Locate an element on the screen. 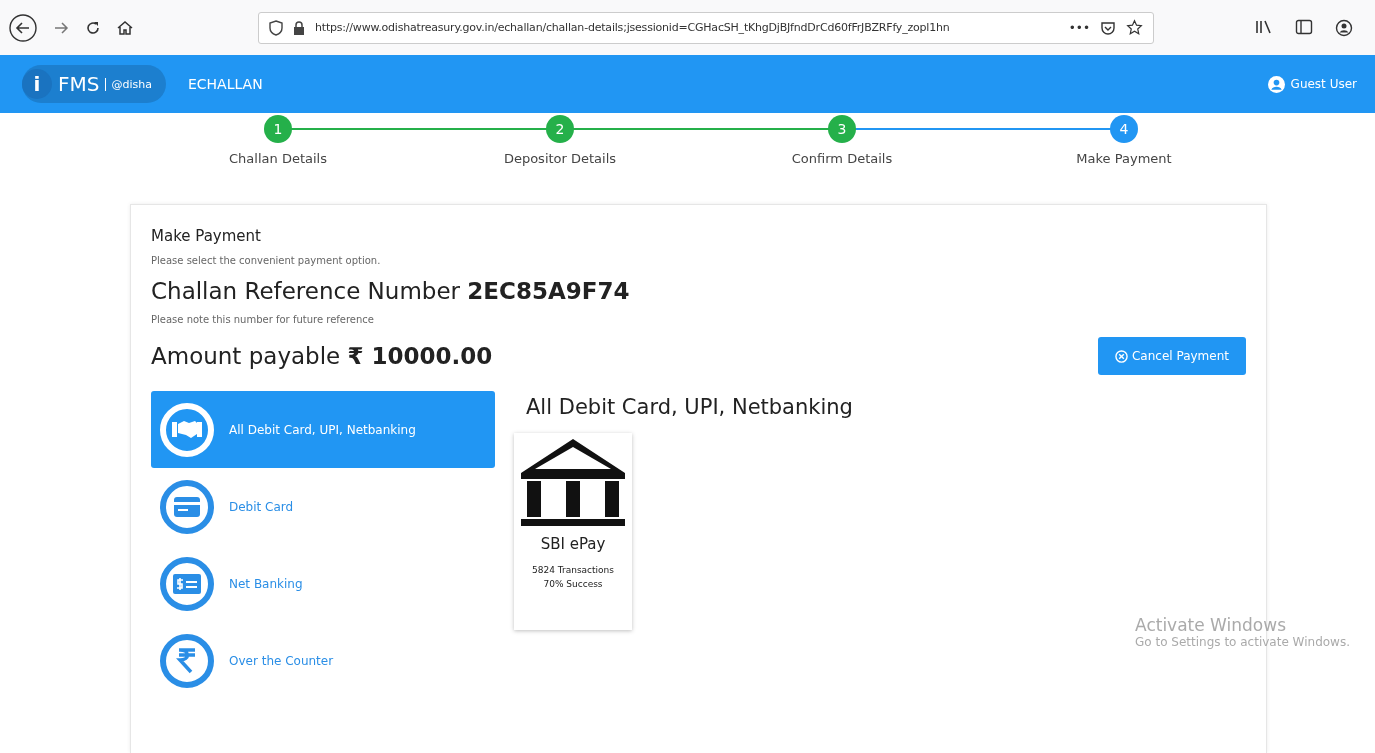 The width and height of the screenshot is (1375, 753). cancel-payment-button: Cancel Payment is located at coordinates (1172, 356).